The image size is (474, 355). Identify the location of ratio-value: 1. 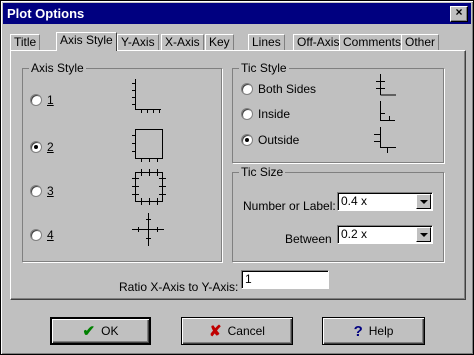
(248, 279).